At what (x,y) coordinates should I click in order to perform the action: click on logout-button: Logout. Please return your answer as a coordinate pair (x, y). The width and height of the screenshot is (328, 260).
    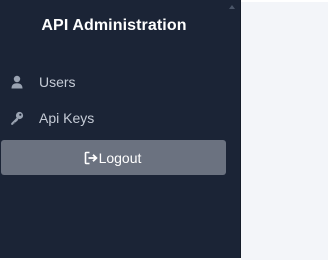
    Looking at the image, I should click on (113, 157).